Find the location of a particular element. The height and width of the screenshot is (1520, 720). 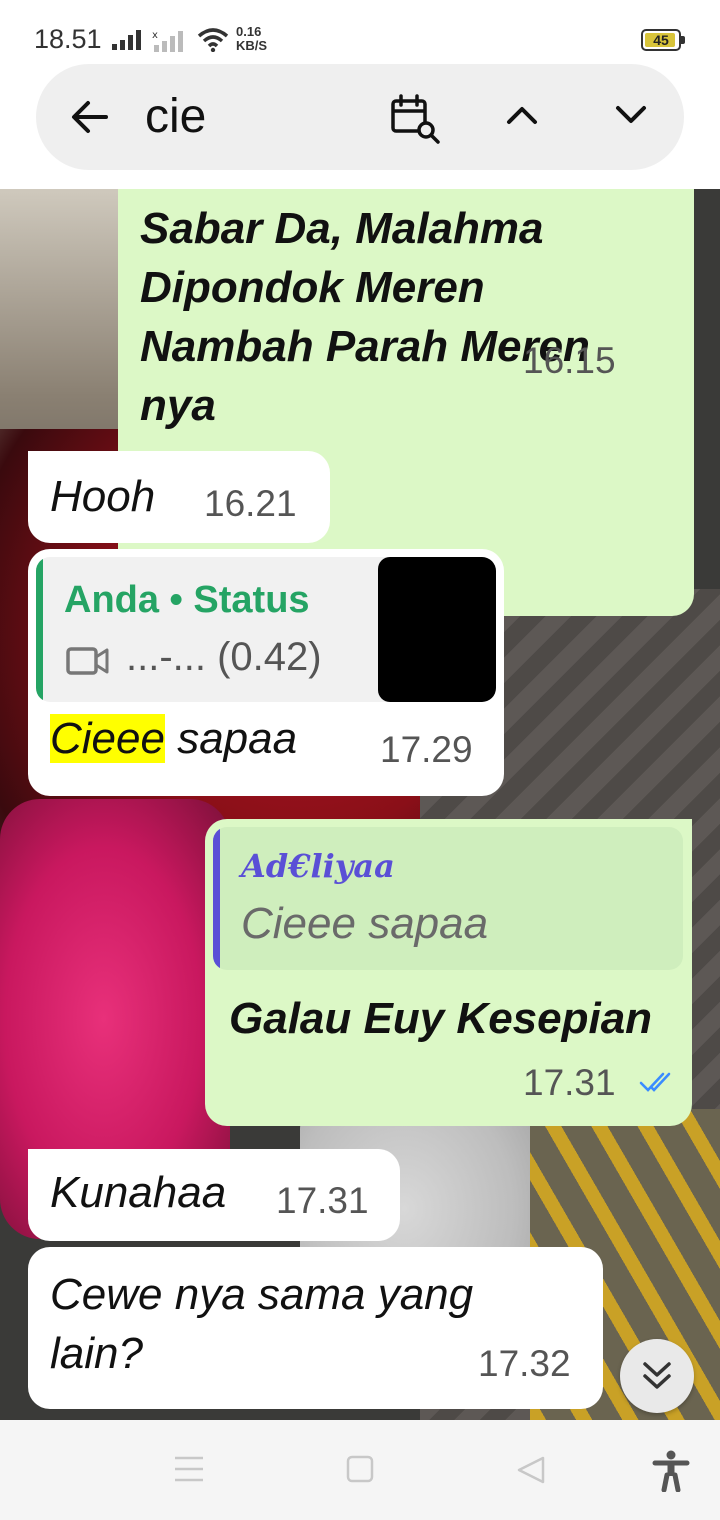

back-arrow-icon is located at coordinates (90, 117).